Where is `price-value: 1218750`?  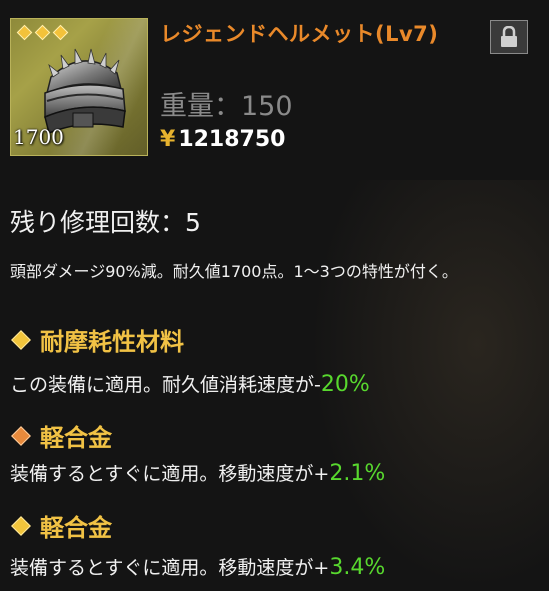
price-value: 1218750 is located at coordinates (232, 139).